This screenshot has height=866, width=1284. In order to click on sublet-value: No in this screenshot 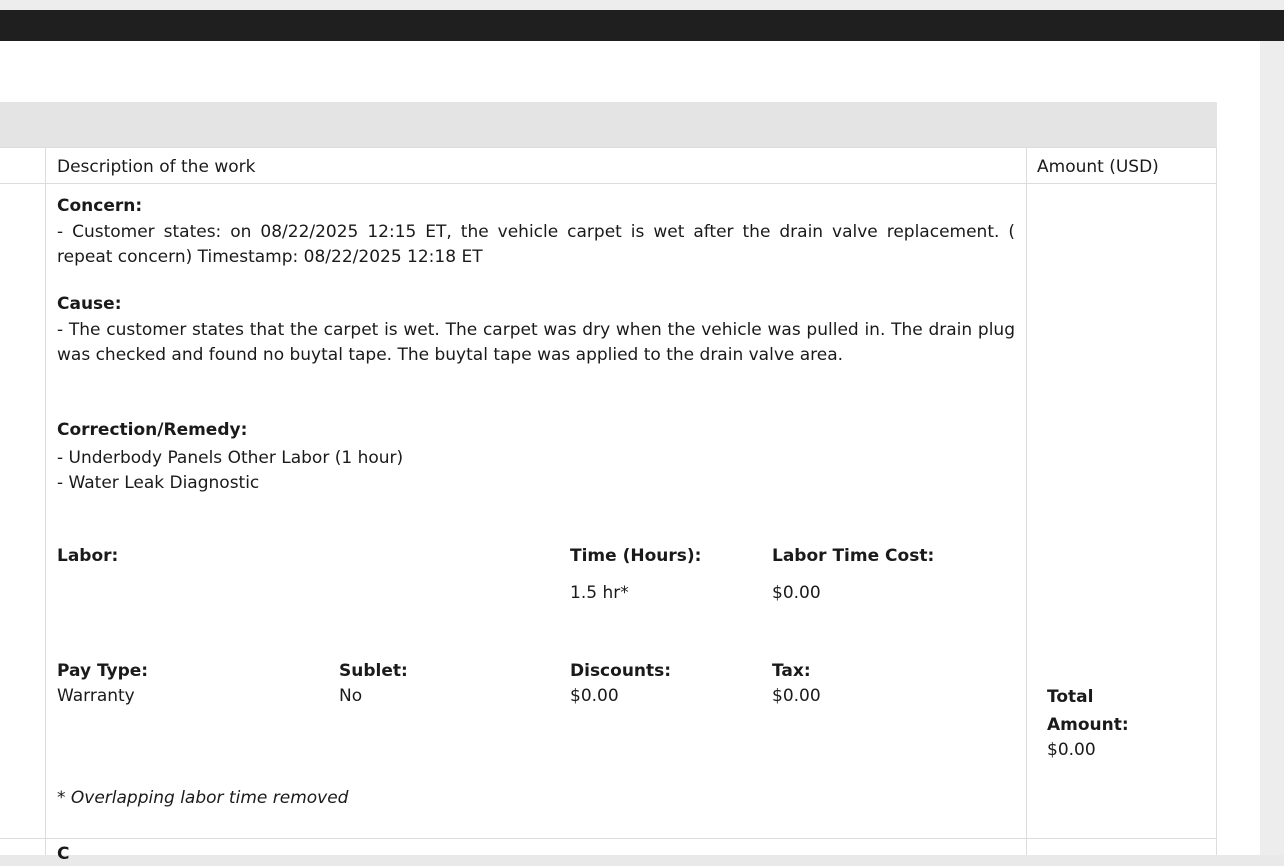, I will do `click(351, 696)`.